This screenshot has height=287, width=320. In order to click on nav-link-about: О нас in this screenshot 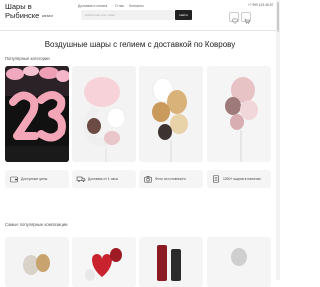, I will do `click(119, 6)`.